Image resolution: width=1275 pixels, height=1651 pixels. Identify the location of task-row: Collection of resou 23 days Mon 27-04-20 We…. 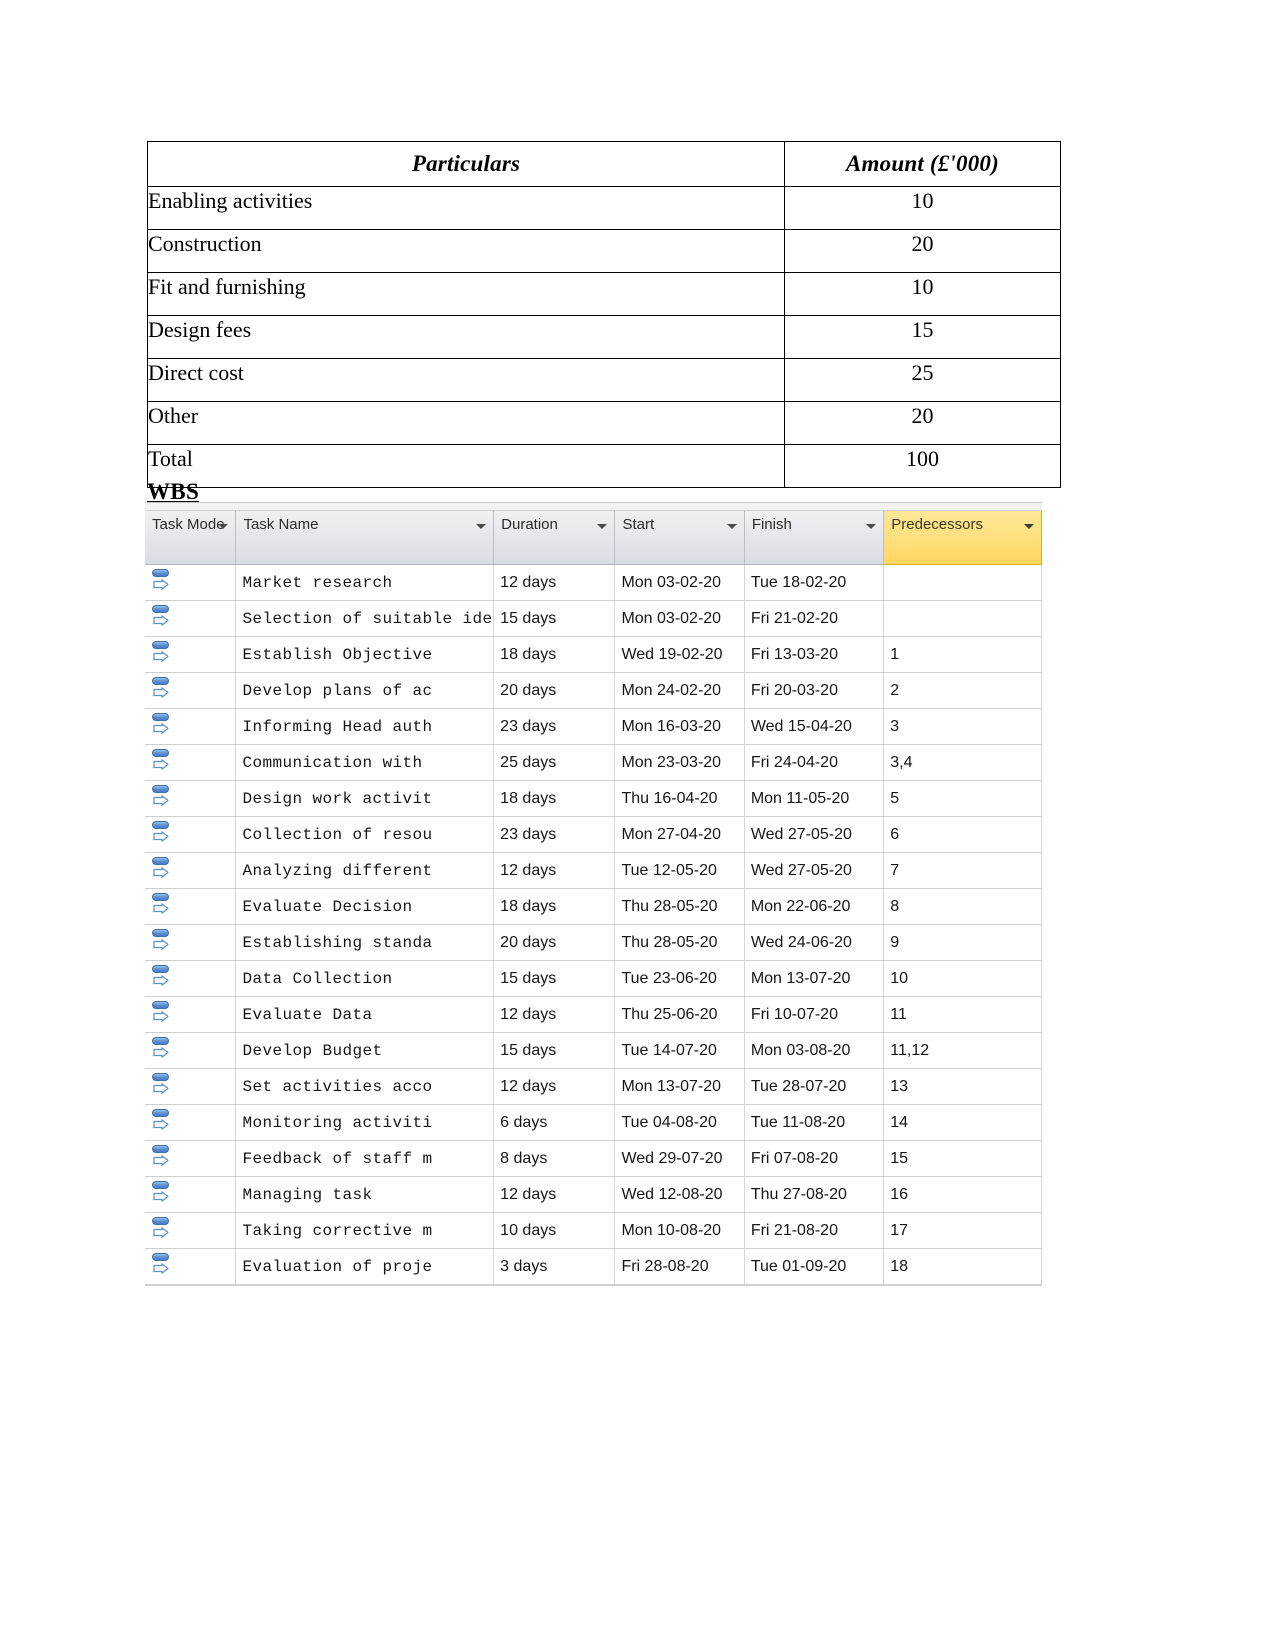
(593, 834).